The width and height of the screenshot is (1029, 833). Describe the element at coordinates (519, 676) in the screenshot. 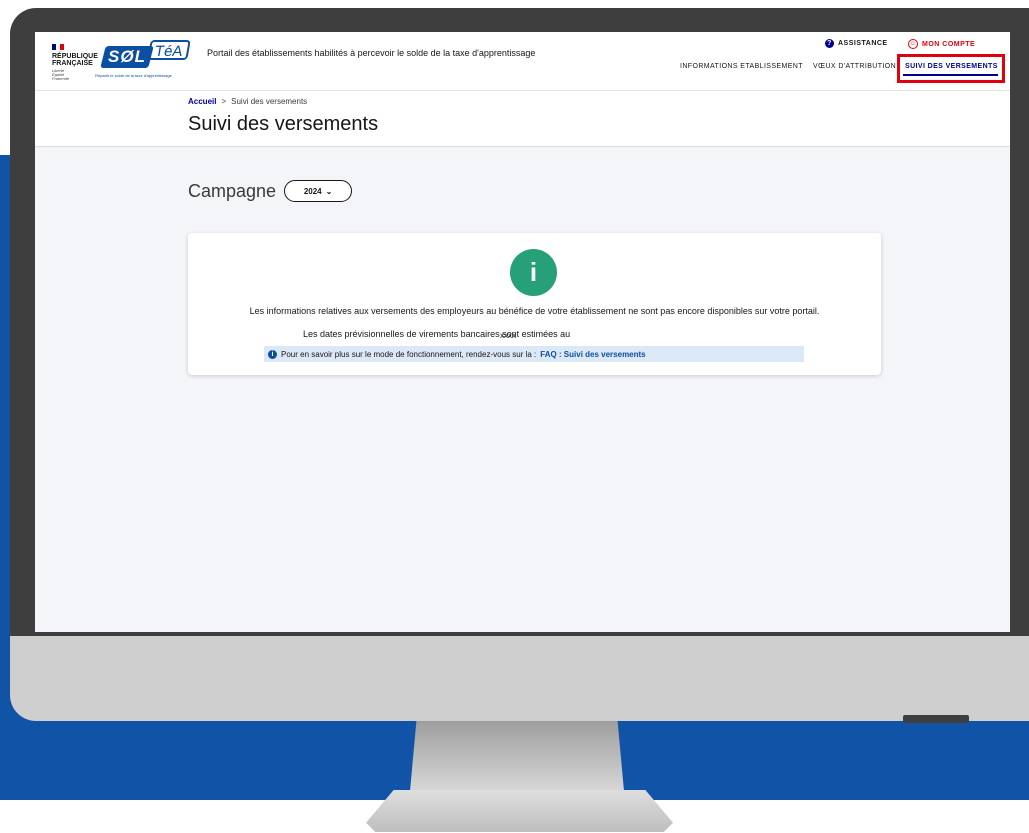

I see `monitor-chin` at that location.